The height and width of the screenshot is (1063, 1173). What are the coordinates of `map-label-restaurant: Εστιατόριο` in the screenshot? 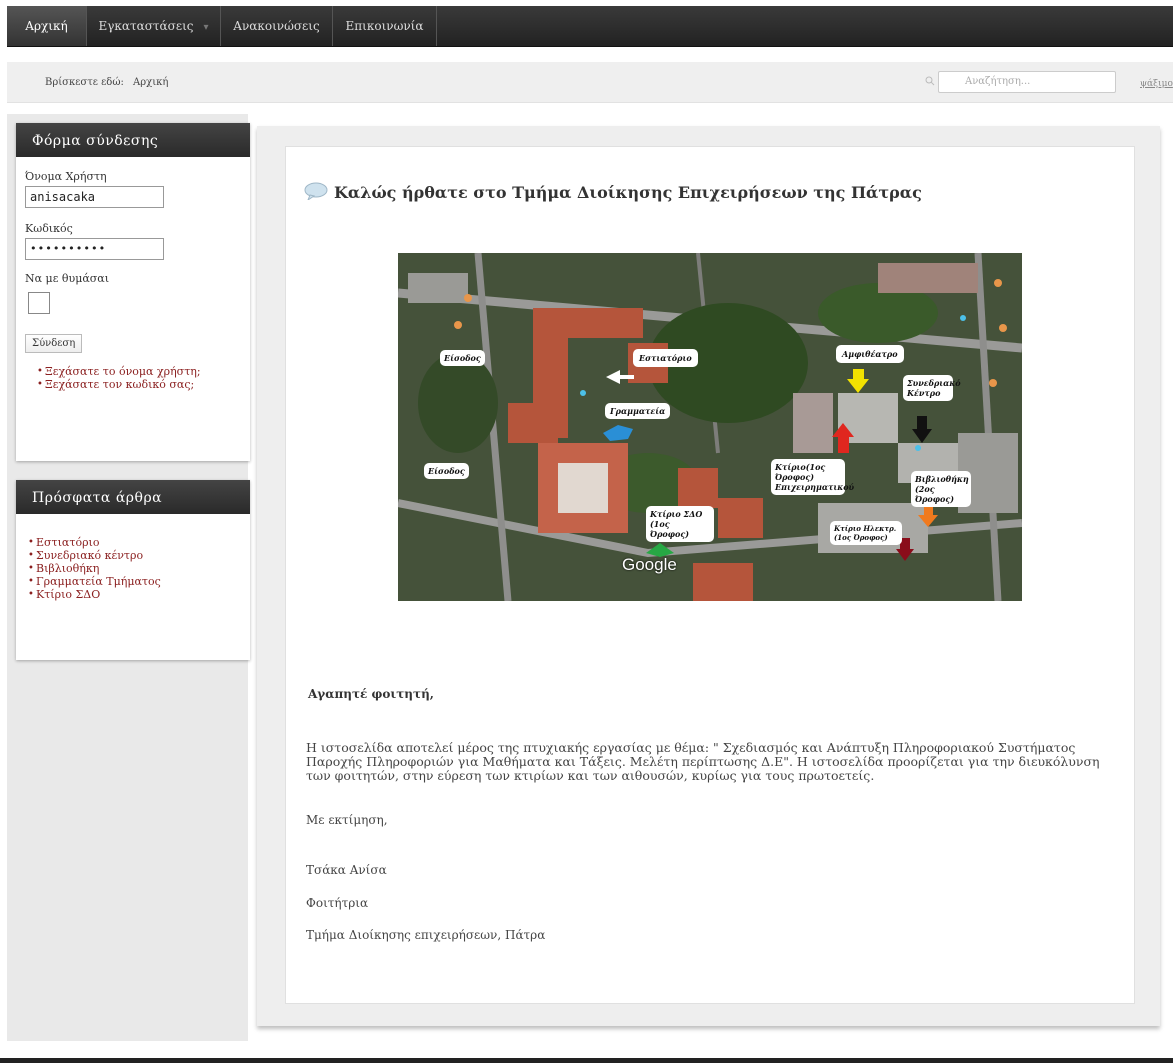 It's located at (665, 358).